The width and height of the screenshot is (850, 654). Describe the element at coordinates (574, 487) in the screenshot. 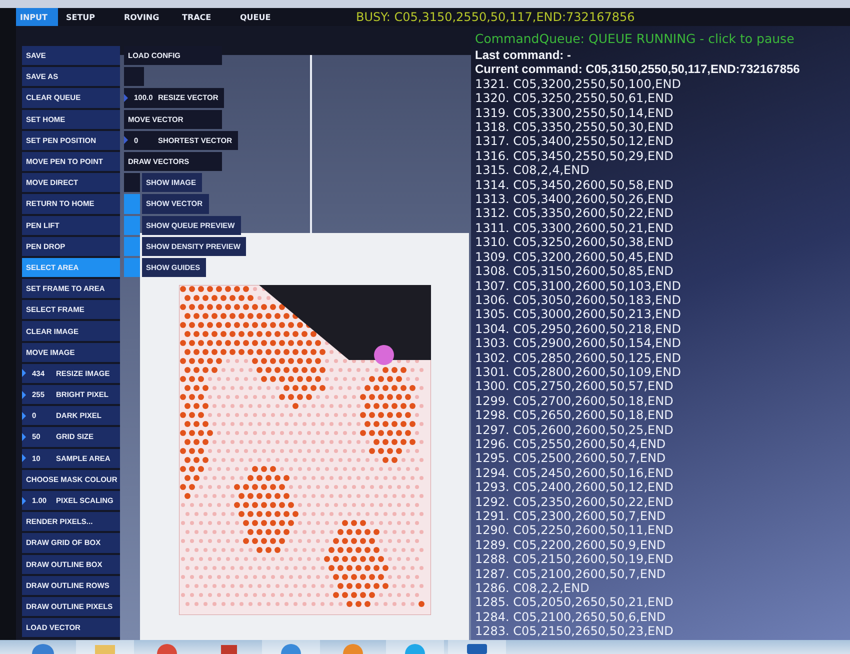

I see `command-line: 1293. C05,2400,2600,50,12,END` at that location.